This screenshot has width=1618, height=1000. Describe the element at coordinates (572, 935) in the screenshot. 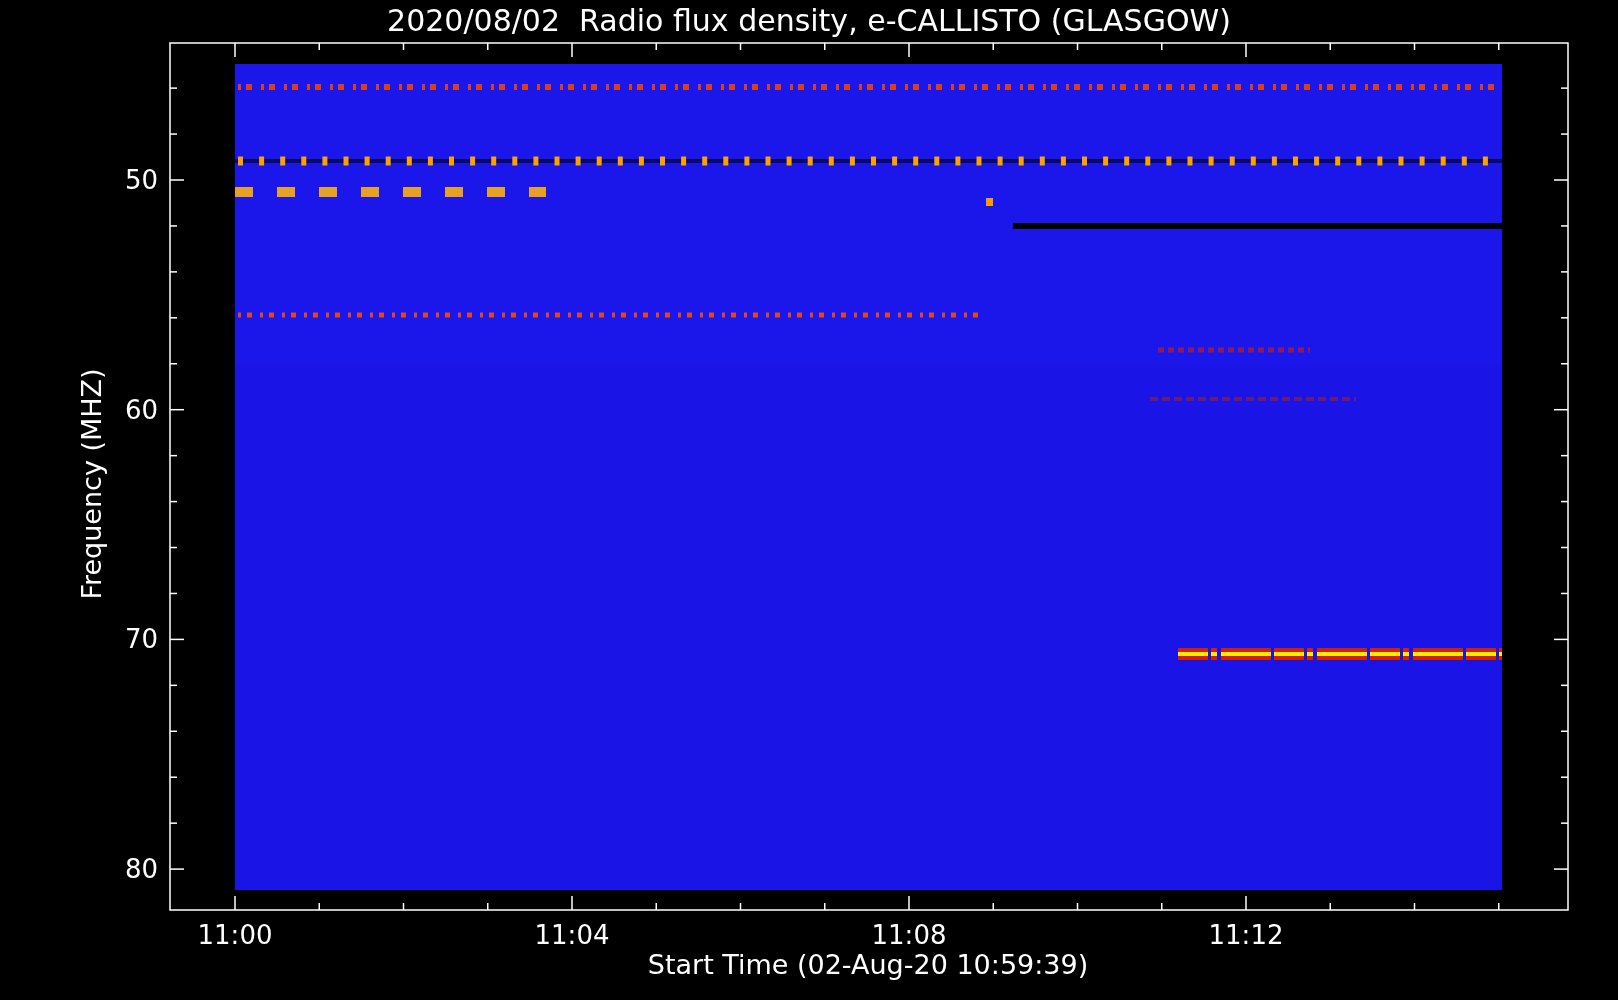

I see `tick-label: 11:04` at that location.